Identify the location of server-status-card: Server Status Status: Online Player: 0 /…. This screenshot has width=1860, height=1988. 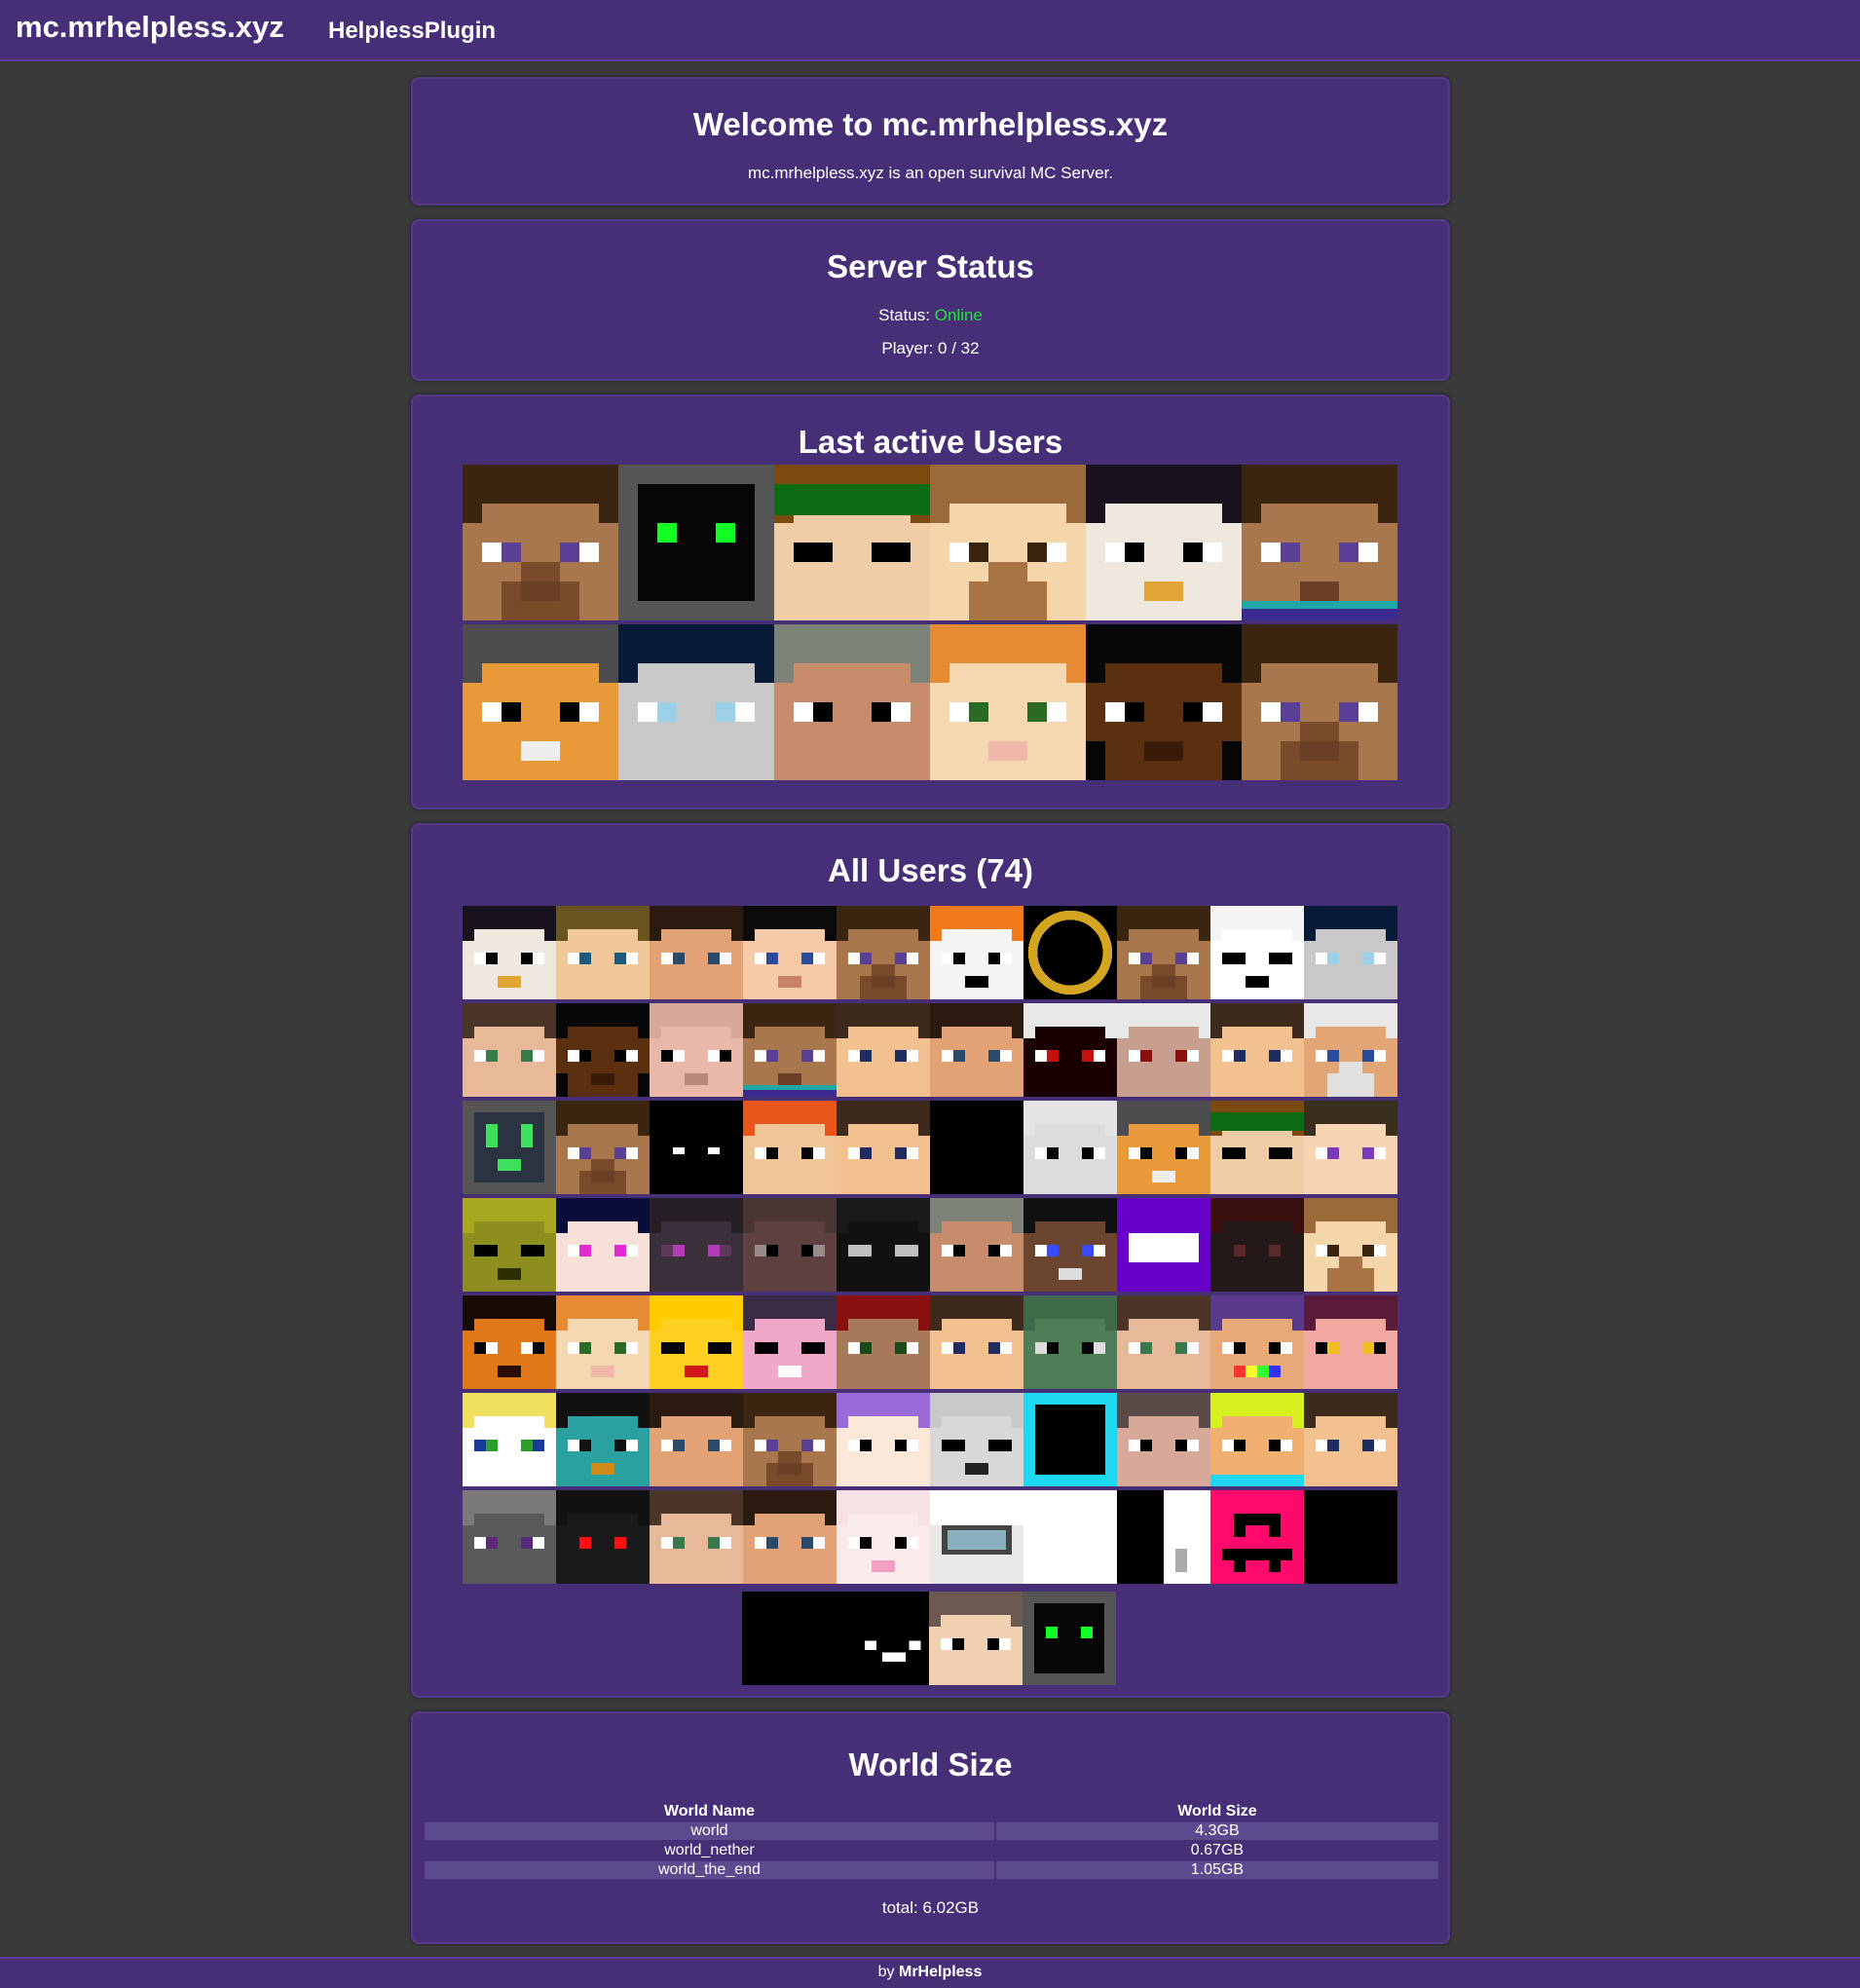
(930, 300).